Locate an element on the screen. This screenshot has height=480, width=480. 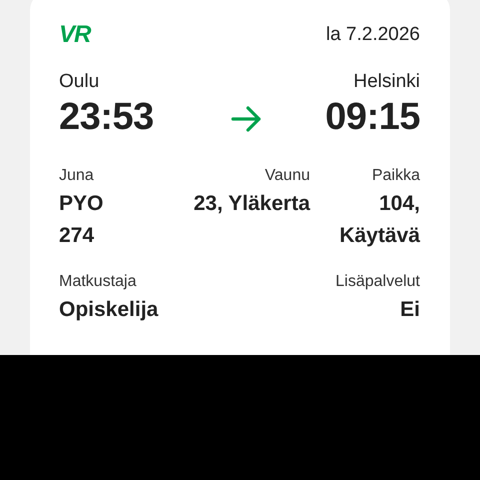
travel-date: la 7.2.2026 is located at coordinates (373, 35).